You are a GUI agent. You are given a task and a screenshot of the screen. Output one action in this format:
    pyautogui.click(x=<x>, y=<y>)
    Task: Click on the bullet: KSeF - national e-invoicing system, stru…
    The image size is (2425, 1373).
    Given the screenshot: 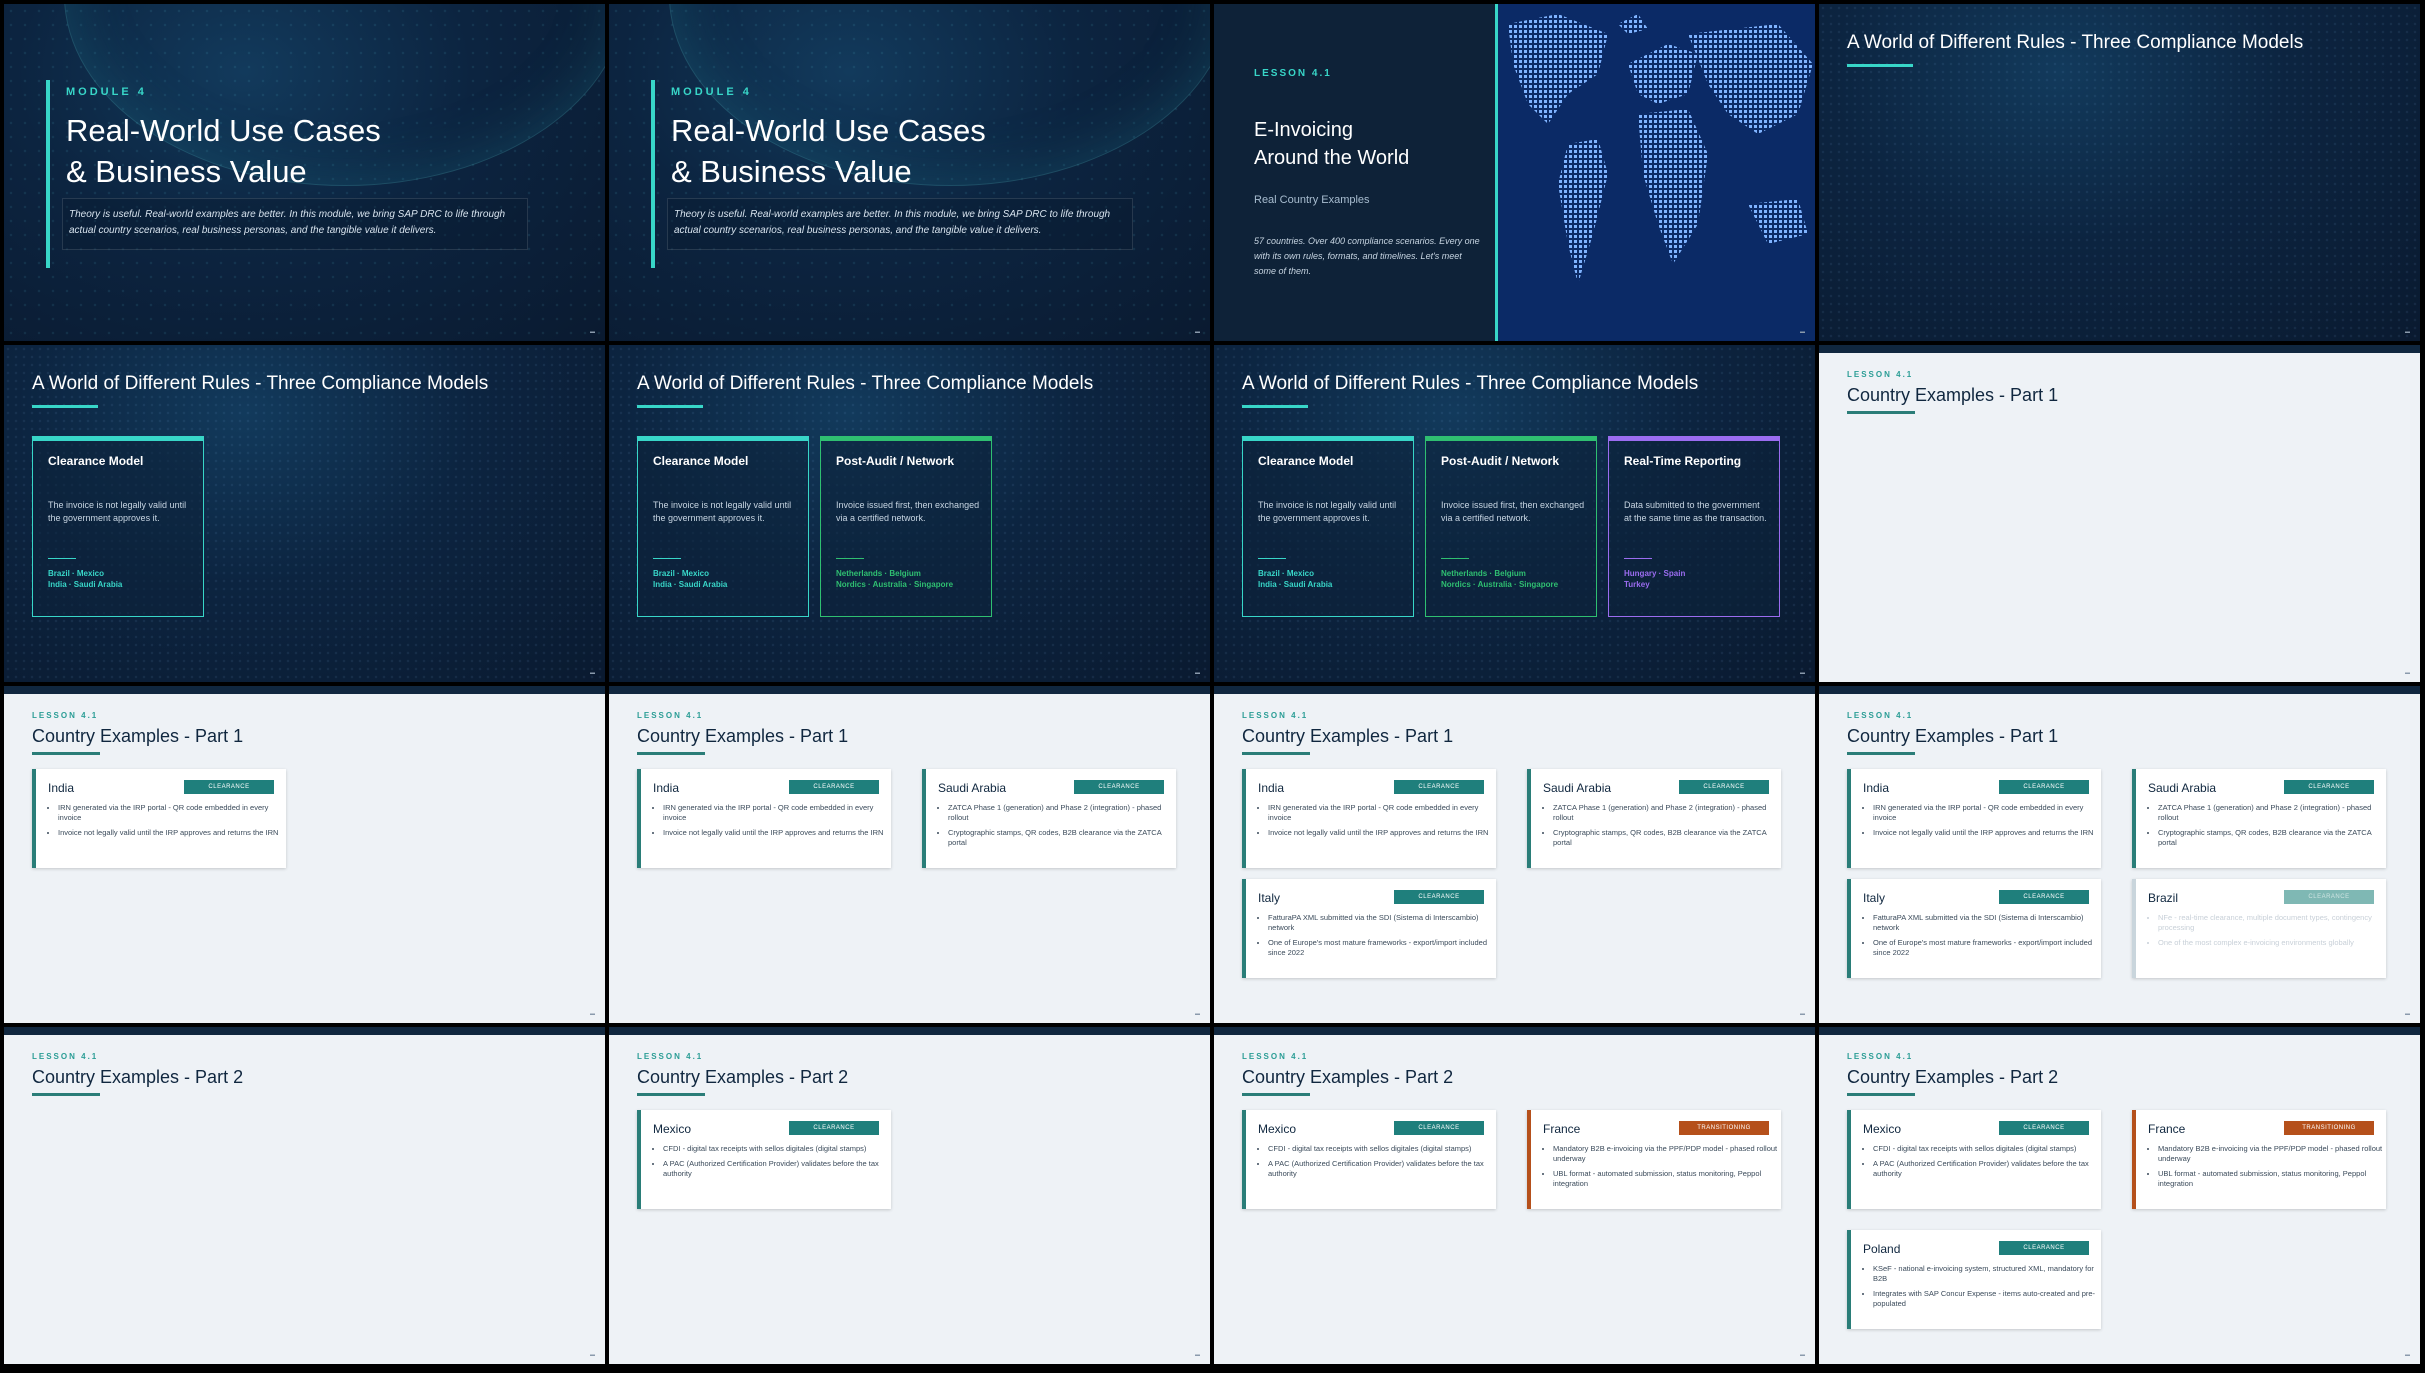 What is the action you would take?
    pyautogui.click(x=1987, y=1274)
    